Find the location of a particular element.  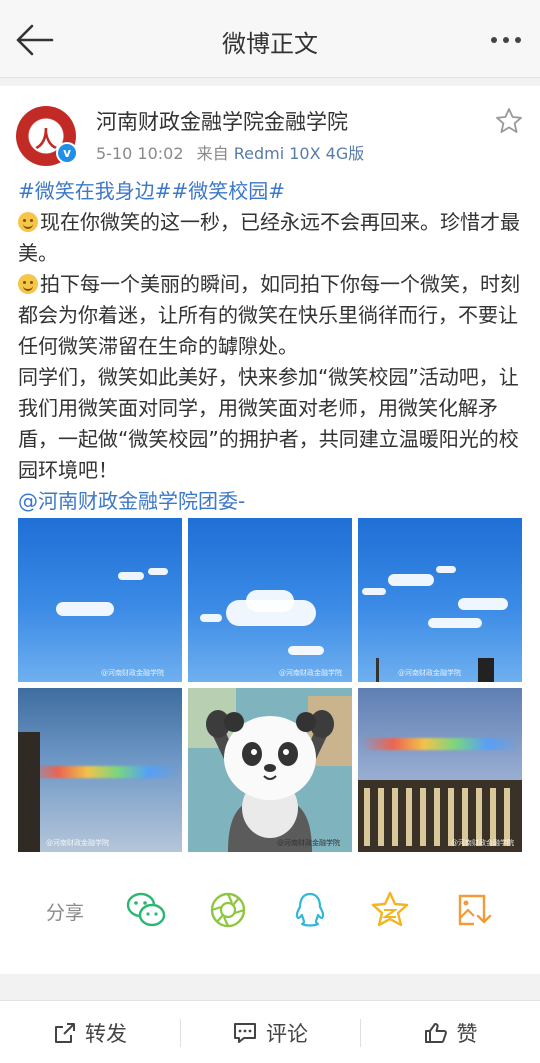

post-source: Redmi 10X 4G版 is located at coordinates (299, 153).